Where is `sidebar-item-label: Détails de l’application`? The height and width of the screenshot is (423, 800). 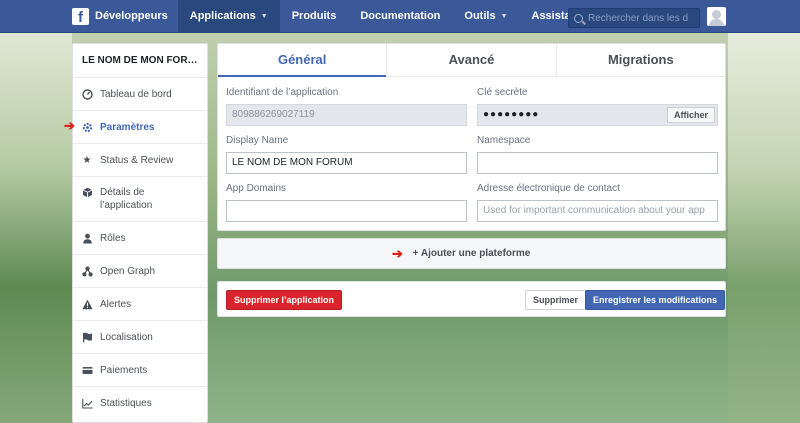
sidebar-item-label: Détails de l’application is located at coordinates (126, 199).